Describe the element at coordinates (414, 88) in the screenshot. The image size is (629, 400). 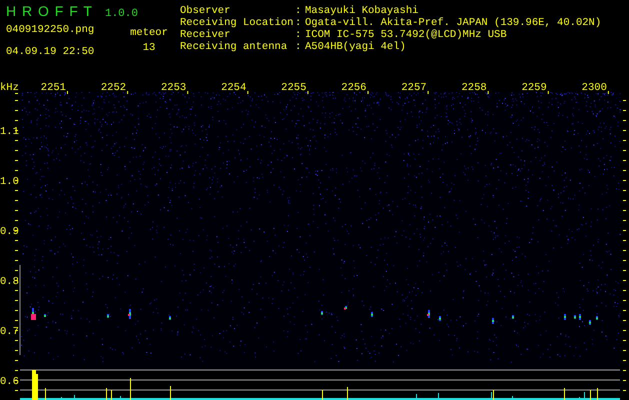
I see `time-label: 2257` at that location.